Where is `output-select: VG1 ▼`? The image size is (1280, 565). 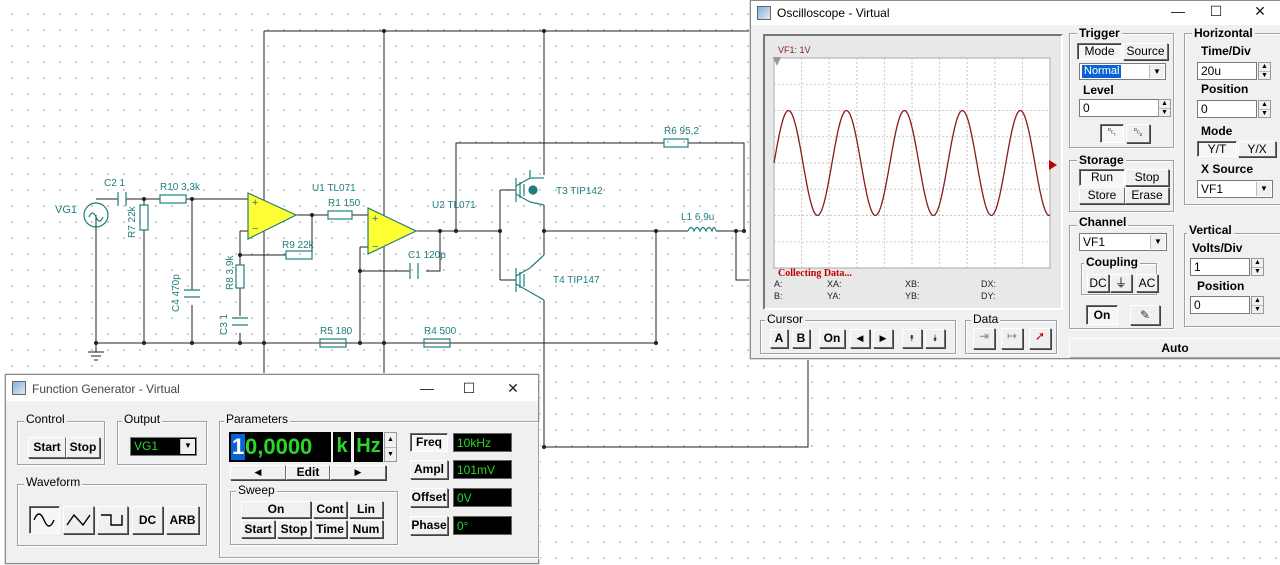
output-select: VG1 ▼ is located at coordinates (163, 446).